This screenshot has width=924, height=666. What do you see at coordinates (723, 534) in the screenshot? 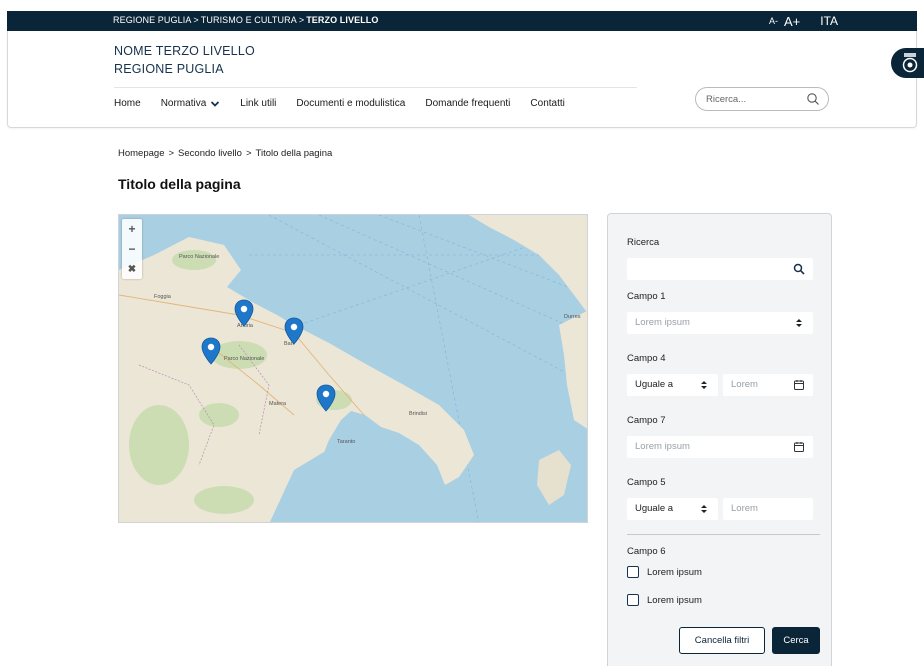
I see `panel-divider` at bounding box center [723, 534].